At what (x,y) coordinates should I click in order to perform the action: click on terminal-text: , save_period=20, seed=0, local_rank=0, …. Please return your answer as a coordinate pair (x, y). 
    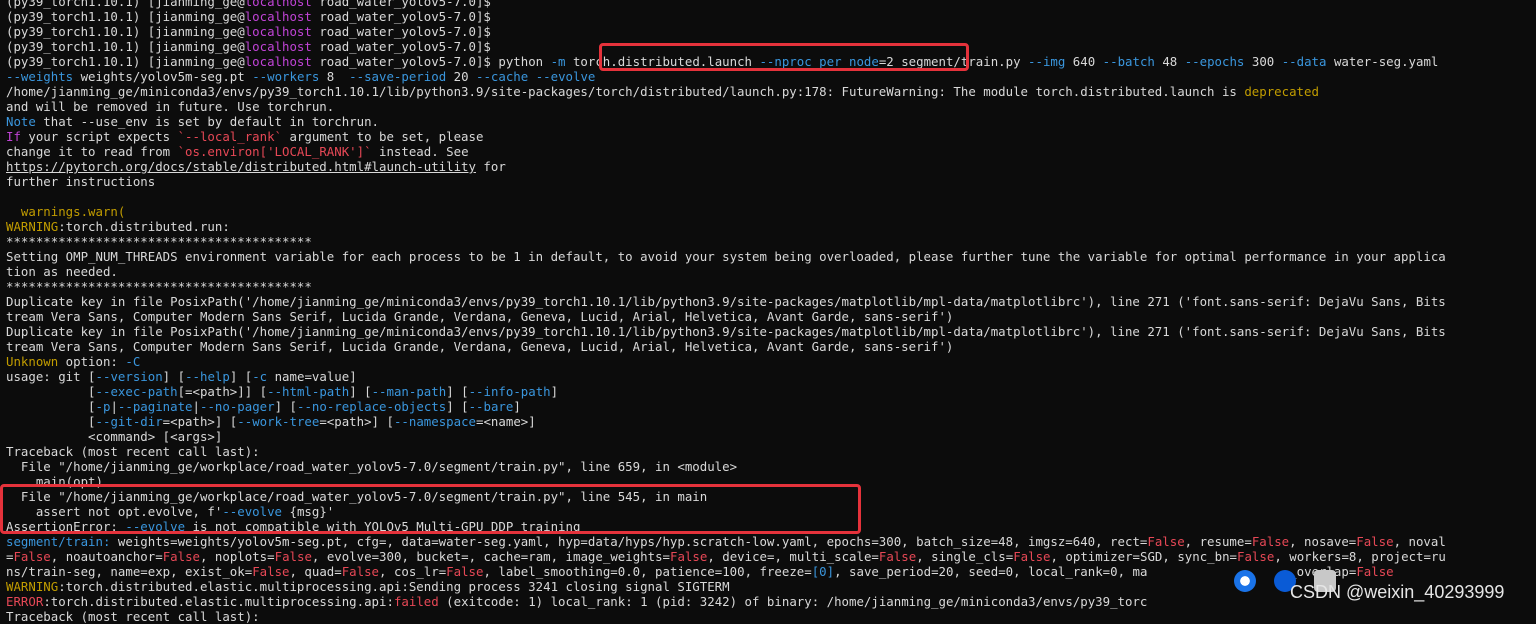
    Looking at the image, I should click on (991, 571).